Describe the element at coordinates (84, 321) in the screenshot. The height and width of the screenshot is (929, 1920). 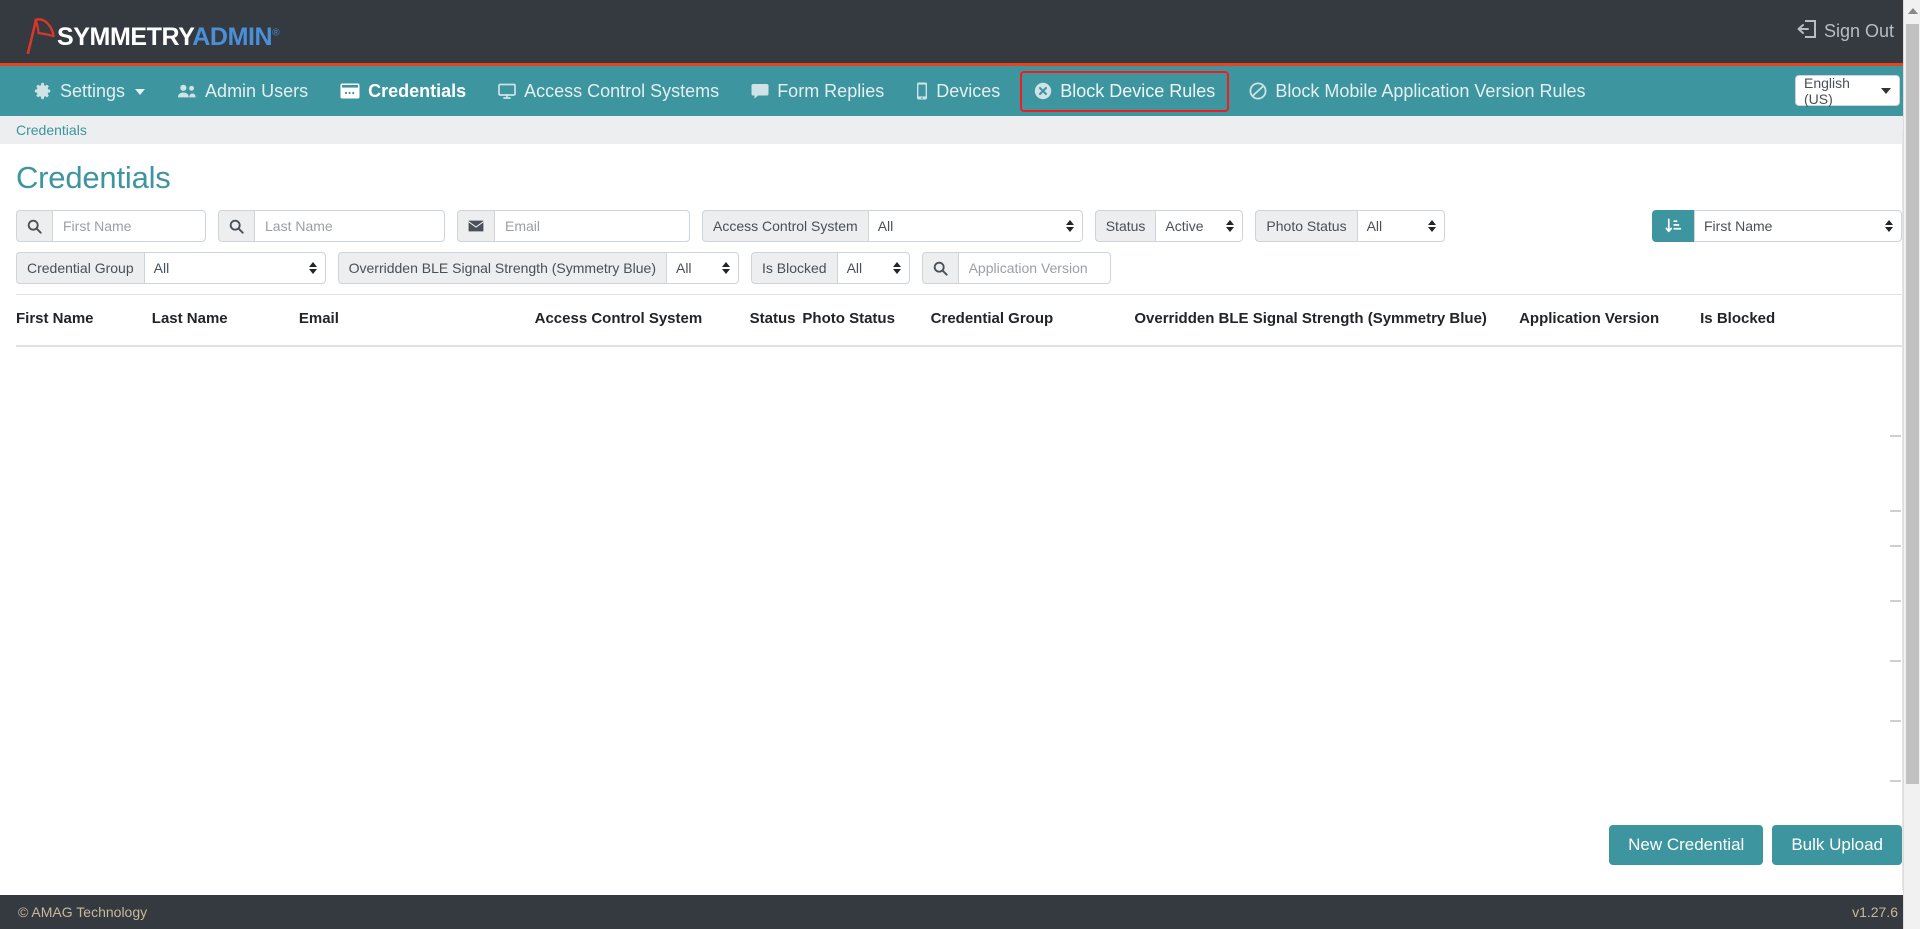
I see `column-header-first-name: First Name` at that location.